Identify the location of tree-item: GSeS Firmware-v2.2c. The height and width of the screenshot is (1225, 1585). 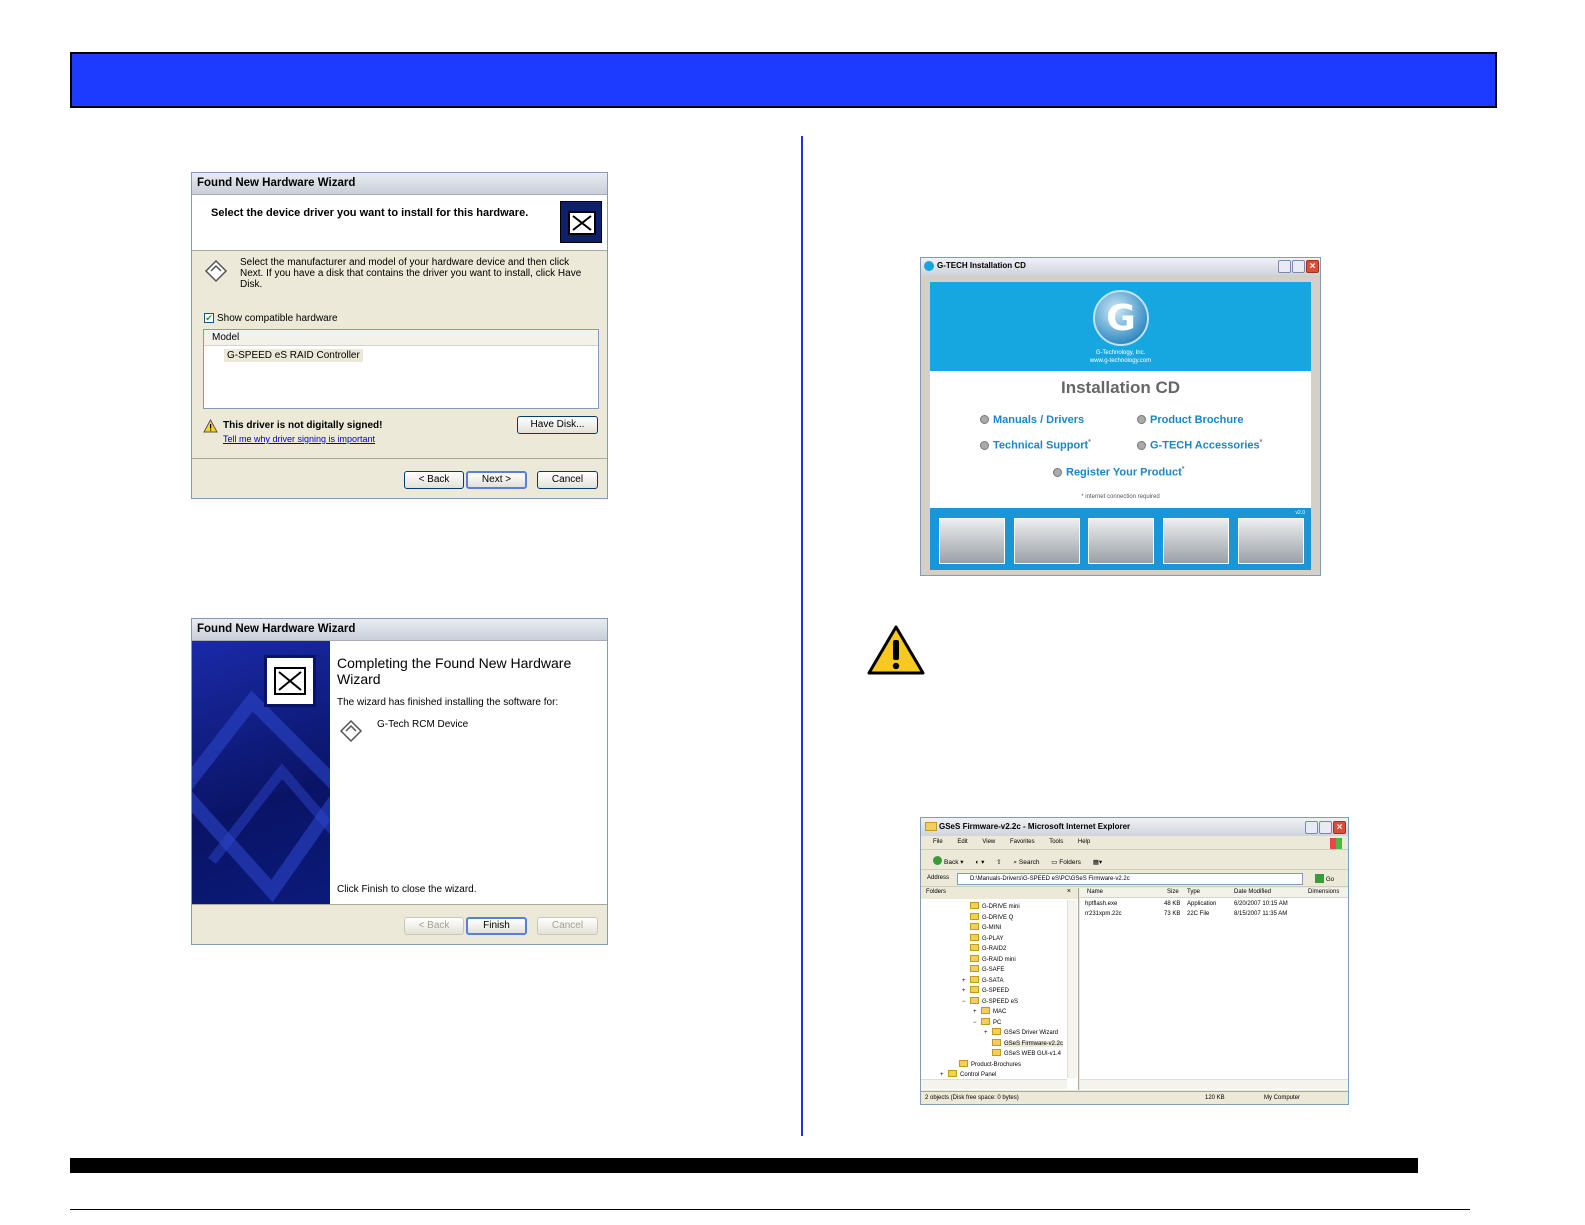
(1024, 1042).